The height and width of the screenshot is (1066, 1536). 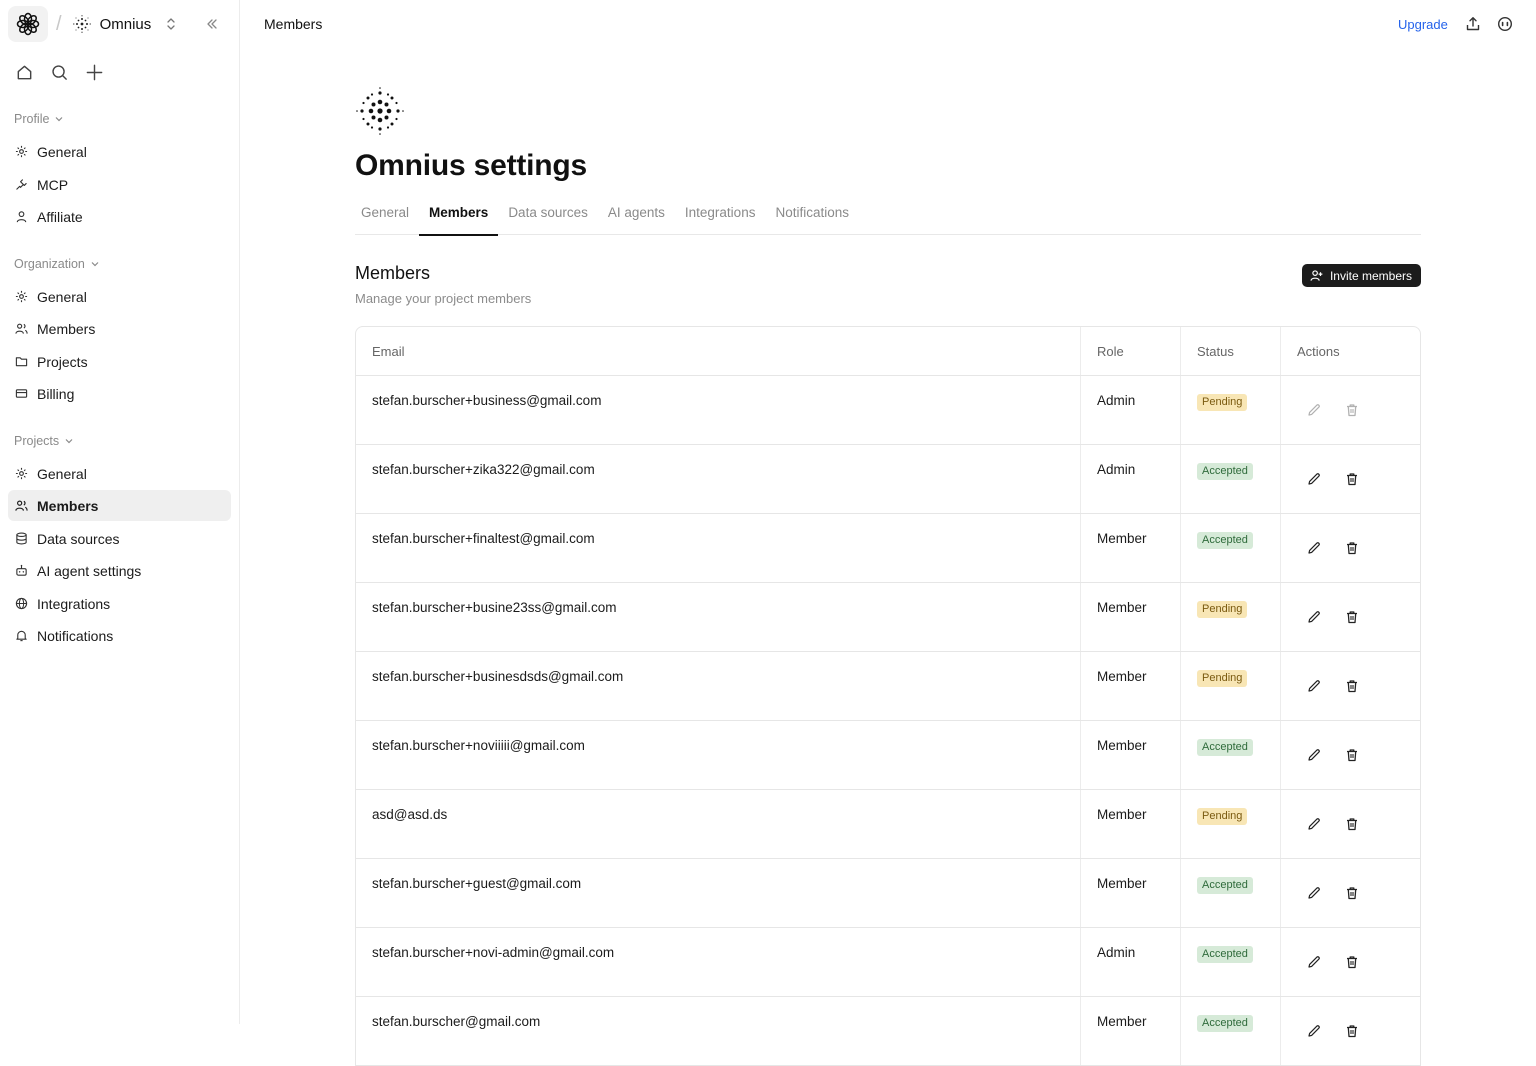 What do you see at coordinates (119, 570) in the screenshot?
I see `sidebar-item-ai-agent-settings: AI agent settings` at bounding box center [119, 570].